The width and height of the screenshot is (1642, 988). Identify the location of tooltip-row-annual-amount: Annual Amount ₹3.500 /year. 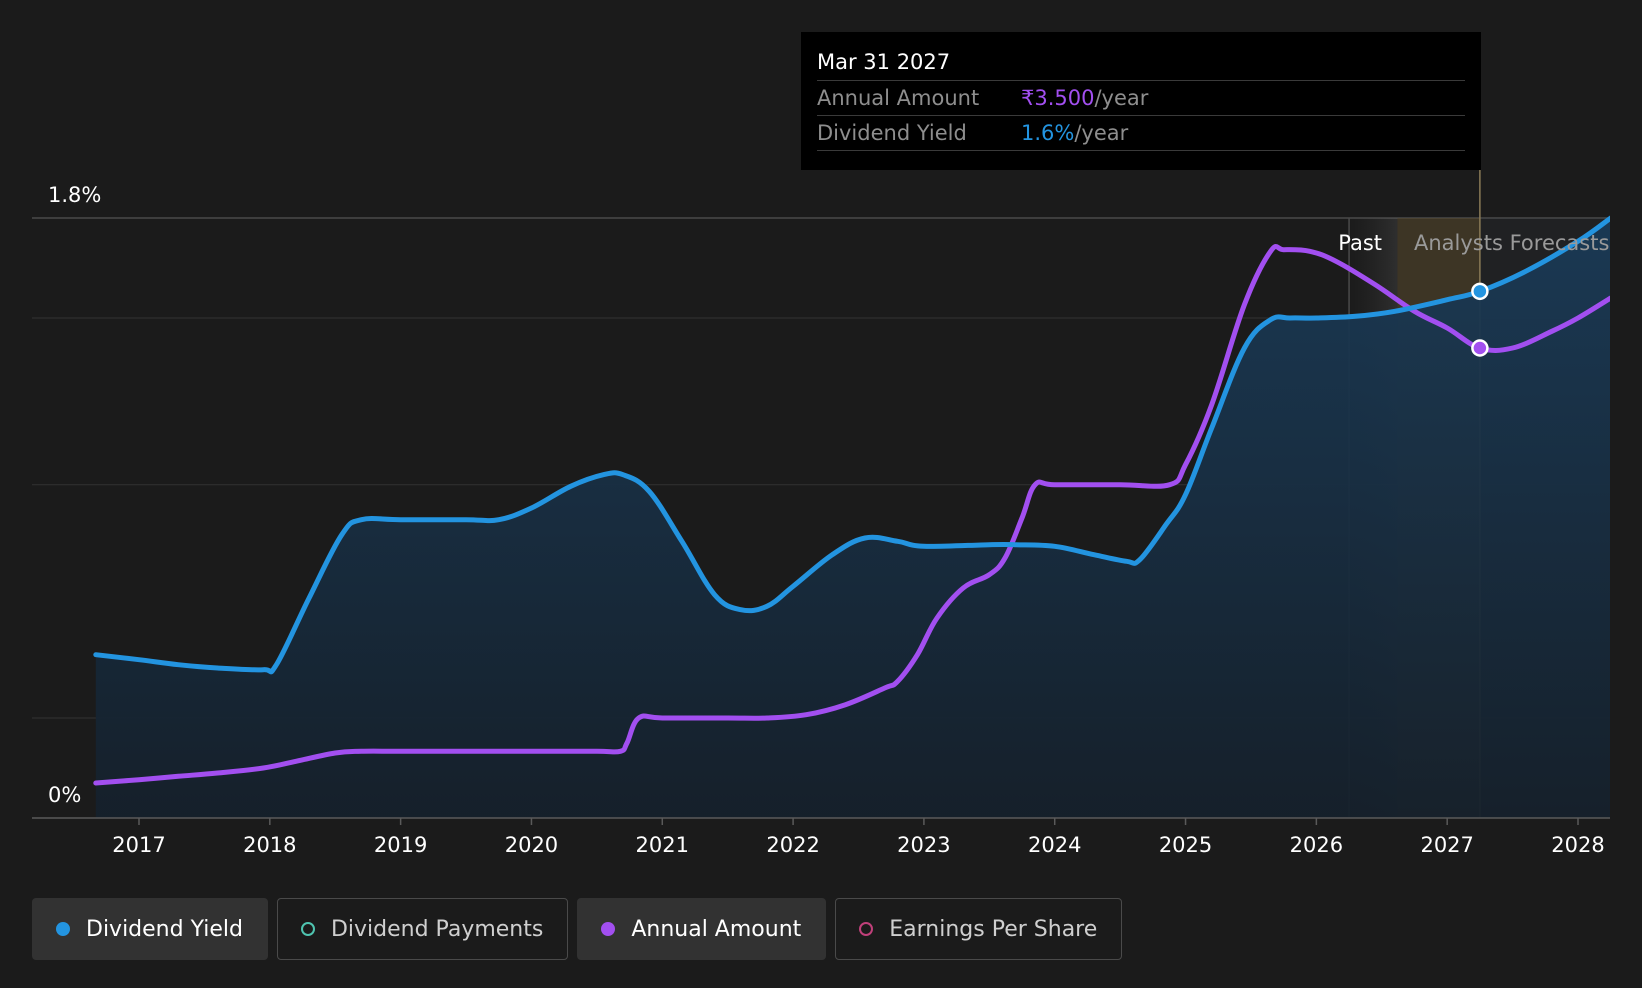
(1141, 98).